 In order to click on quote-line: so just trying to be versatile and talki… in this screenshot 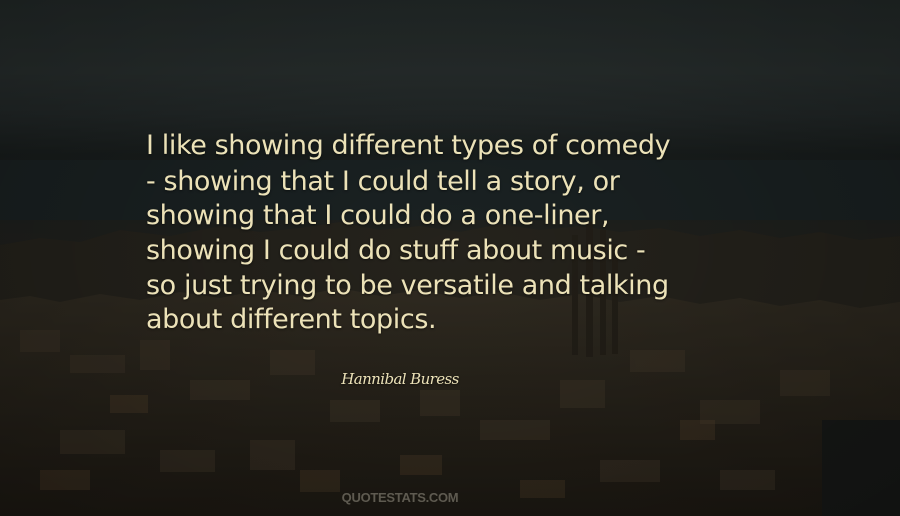, I will do `click(407, 285)`.